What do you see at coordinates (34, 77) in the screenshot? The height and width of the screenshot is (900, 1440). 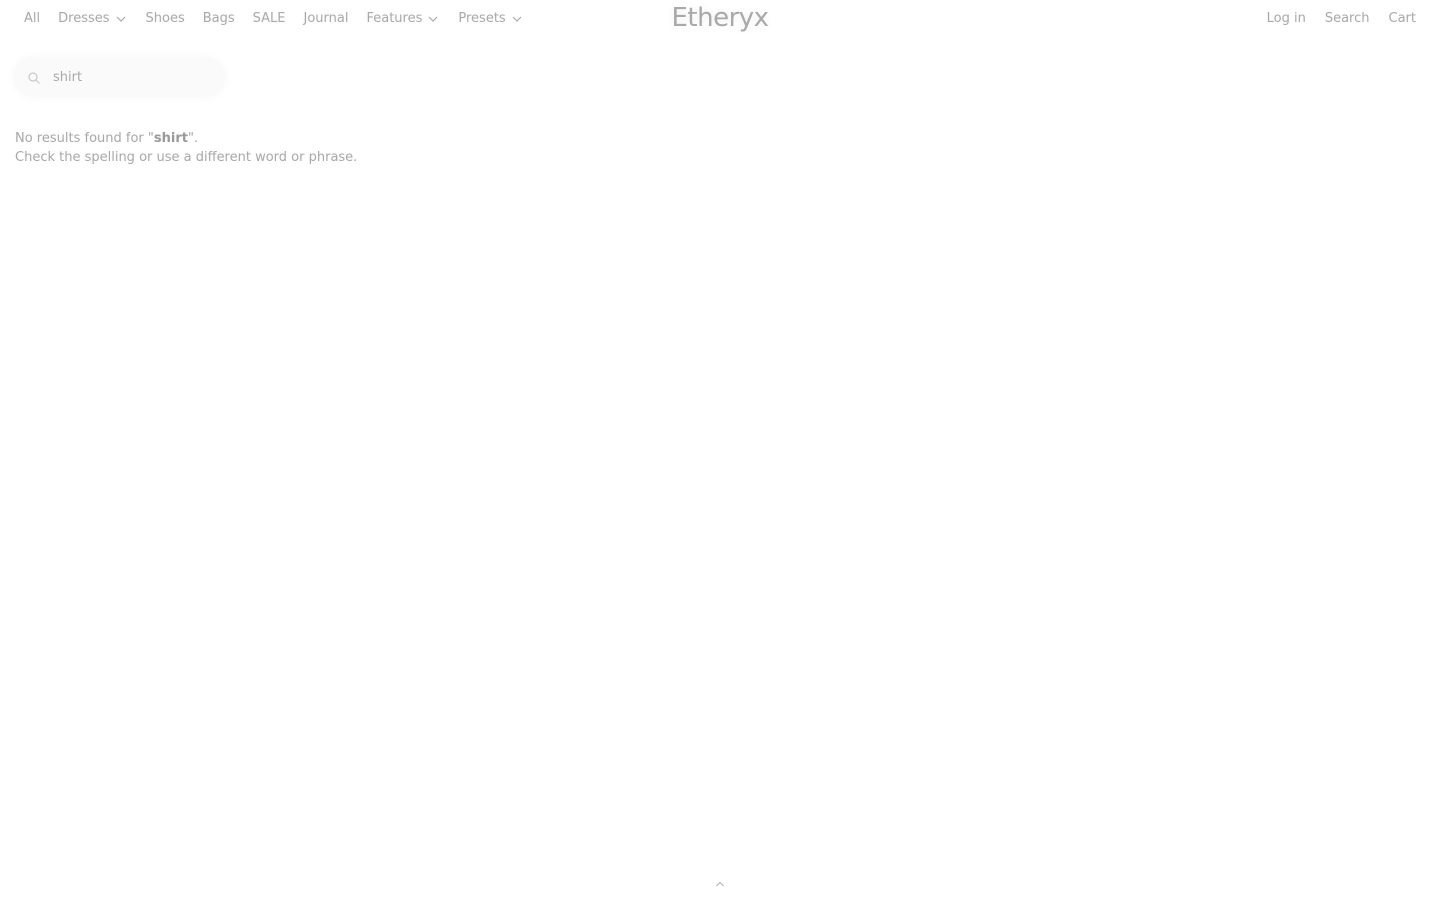 I see `search-icon` at bounding box center [34, 77].